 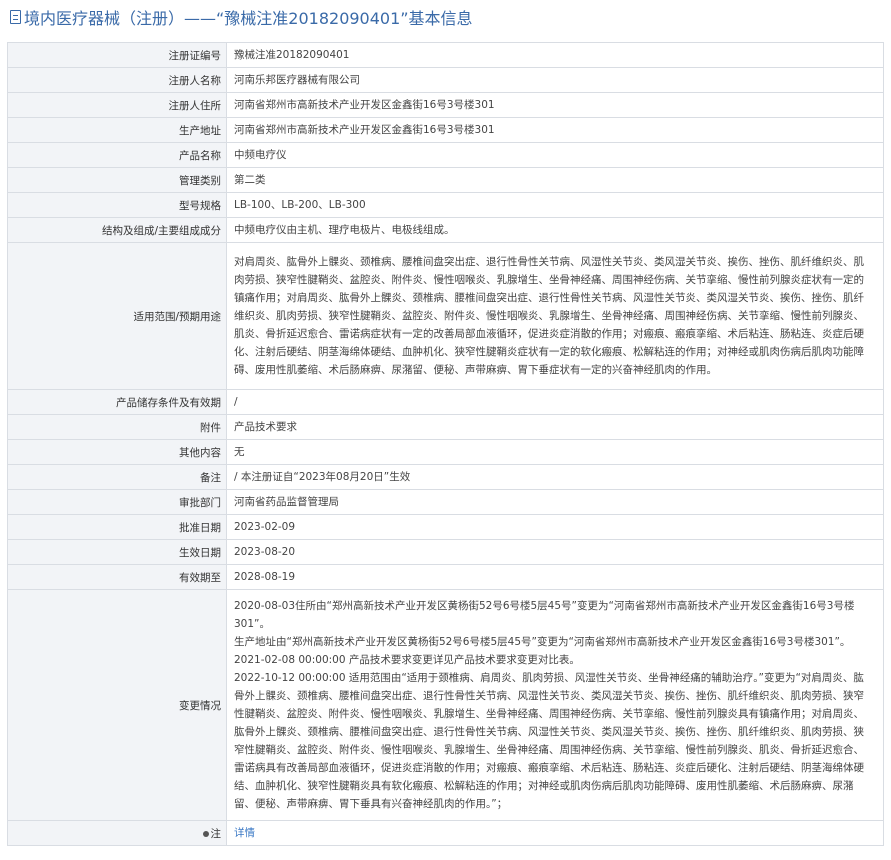 I want to click on label-registrant-addr: 注册人住所, so click(x=117, y=105).